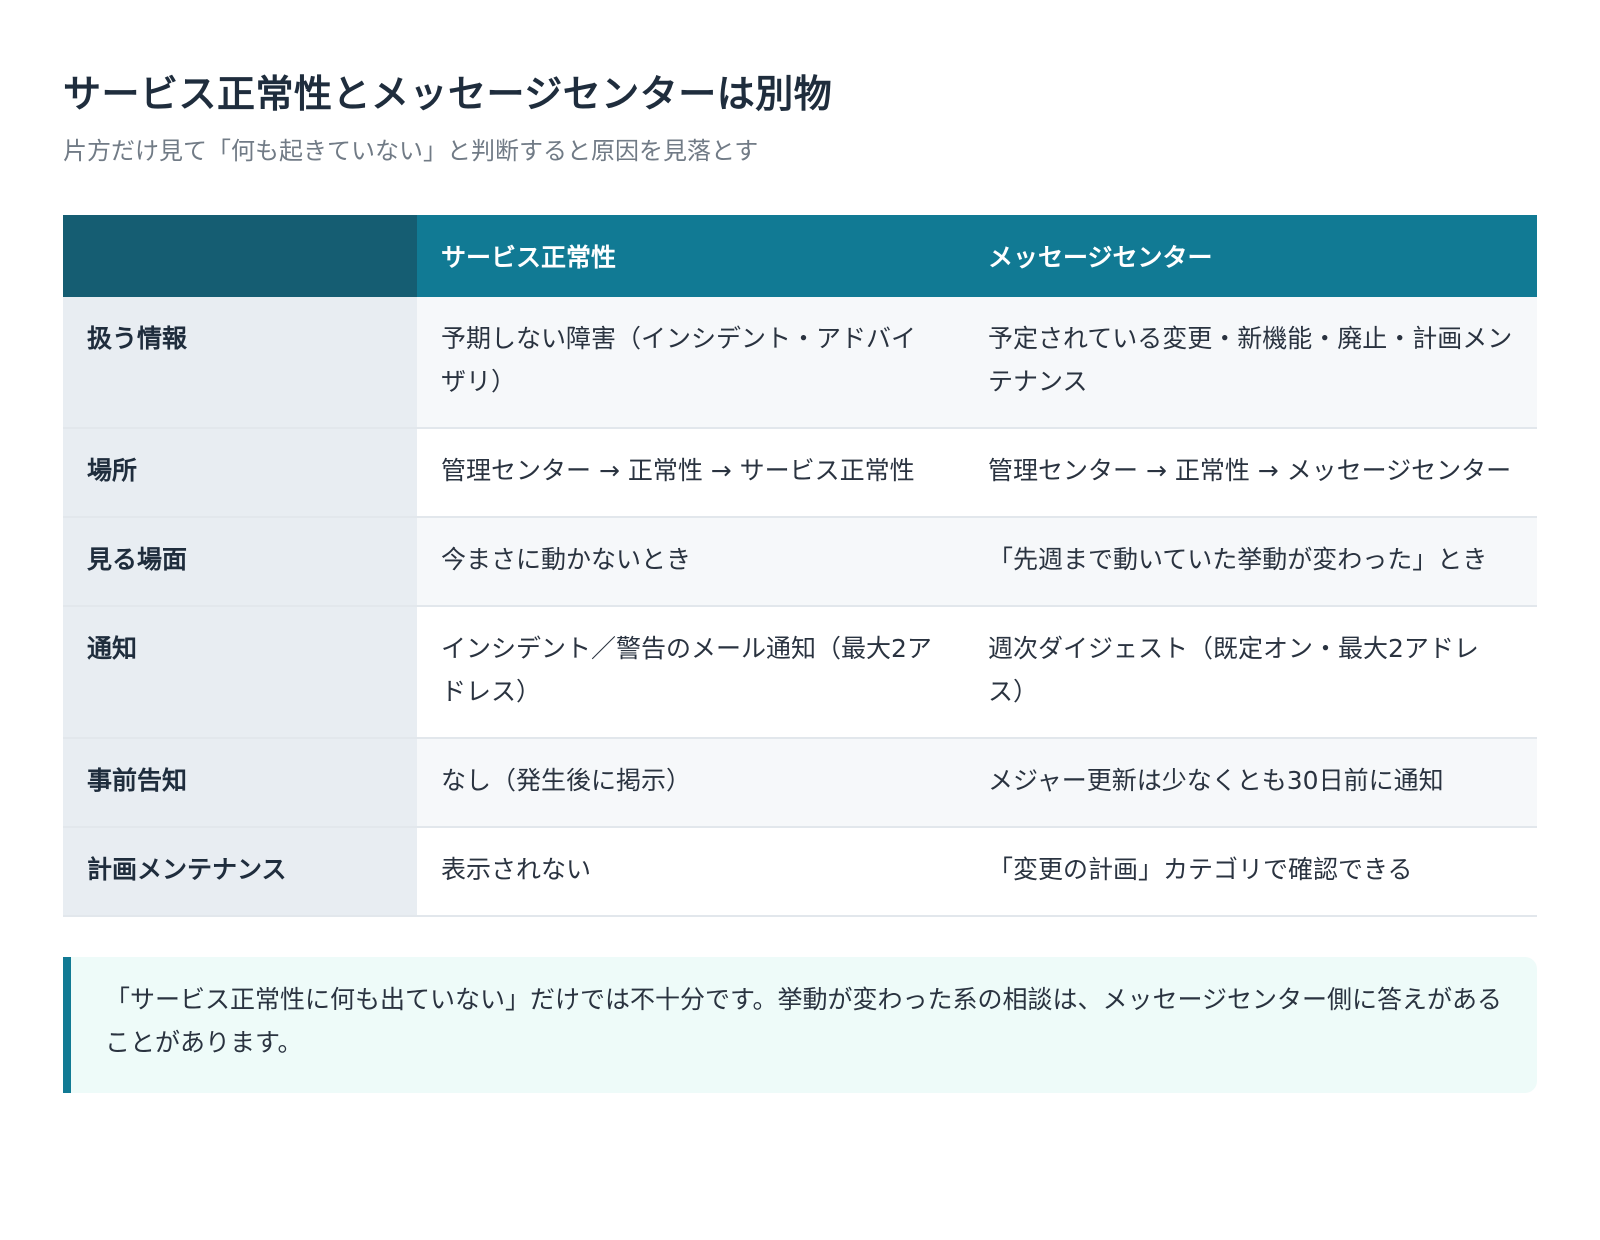 The height and width of the screenshot is (1240, 1600). What do you see at coordinates (690, 872) in the screenshot?
I see `service-health-cell: 表示されない` at bounding box center [690, 872].